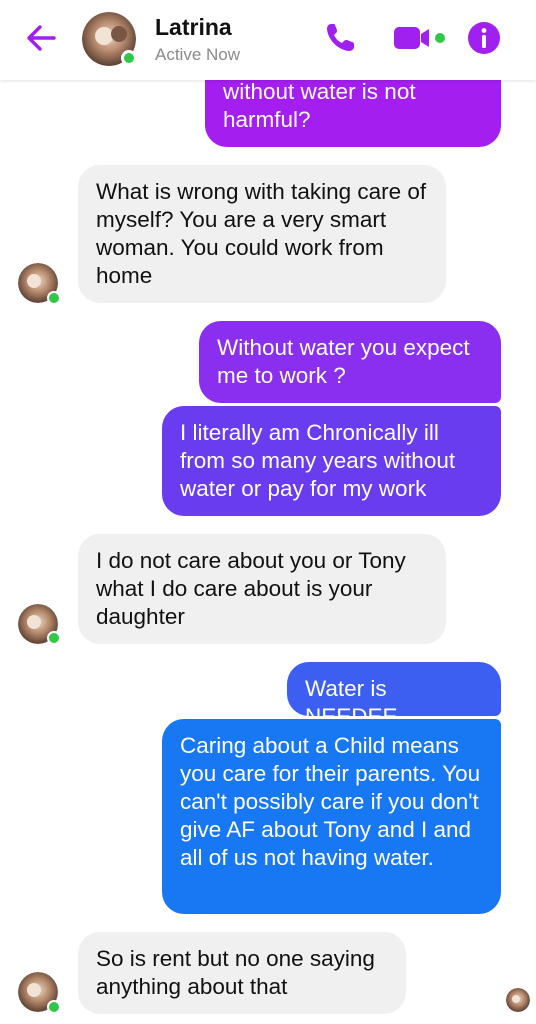 This screenshot has width=536, height=1024. I want to click on message-bubble-outgoing: Water is NEEDEE, so click(394, 695).